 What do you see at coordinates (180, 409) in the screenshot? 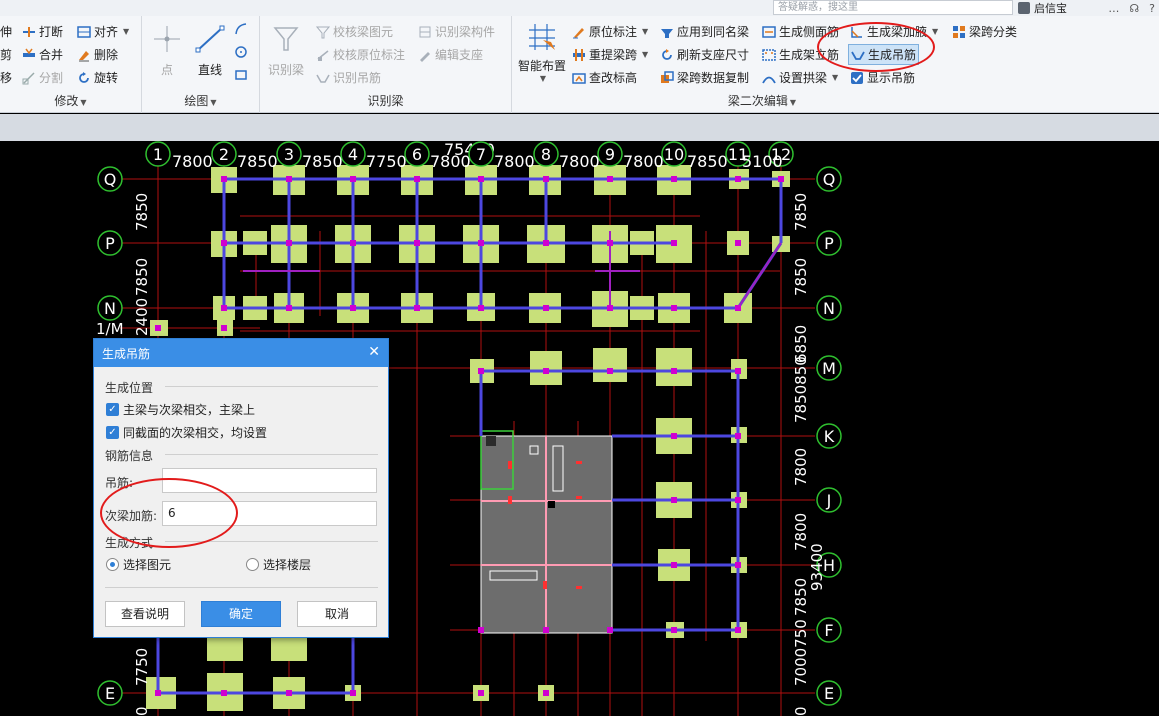
I see `checkbox-main-secondary: ✓ 主梁与次梁相交，主梁上` at bounding box center [180, 409].